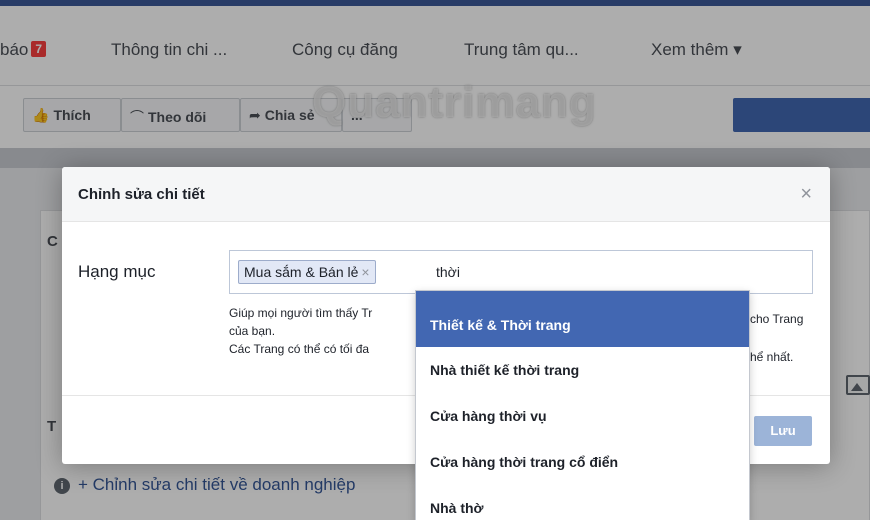  I want to click on help-text-fragment: hể nhất., so click(772, 357).